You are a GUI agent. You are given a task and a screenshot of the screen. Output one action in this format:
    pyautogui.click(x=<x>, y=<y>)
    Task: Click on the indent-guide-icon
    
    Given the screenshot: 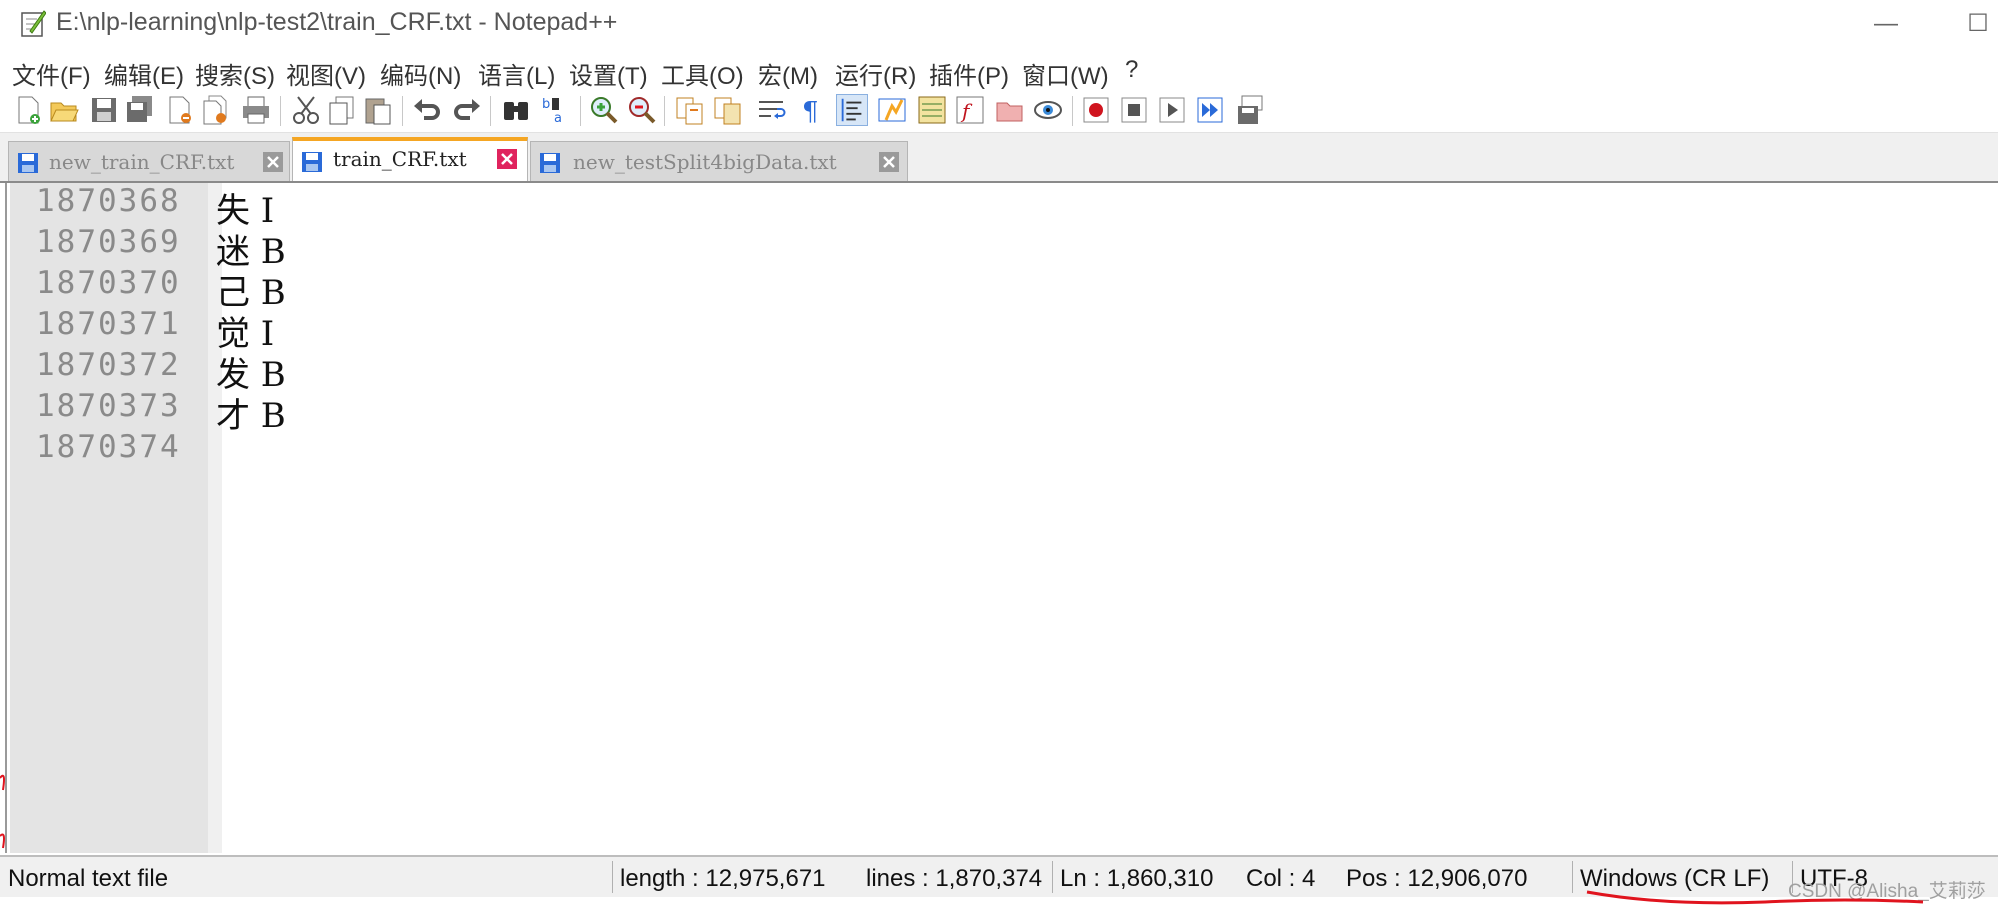 What is the action you would take?
    pyautogui.click(x=852, y=110)
    